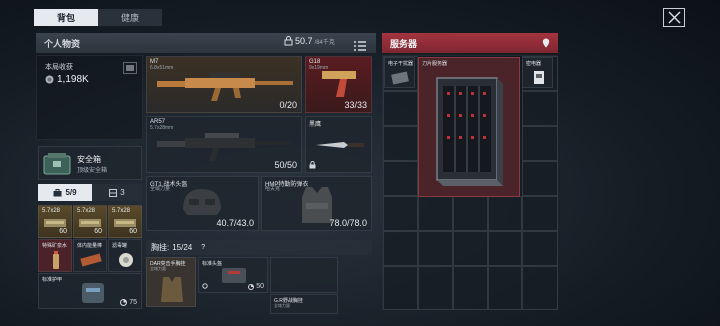  I want to click on tab-backpack: 背包, so click(66, 17).